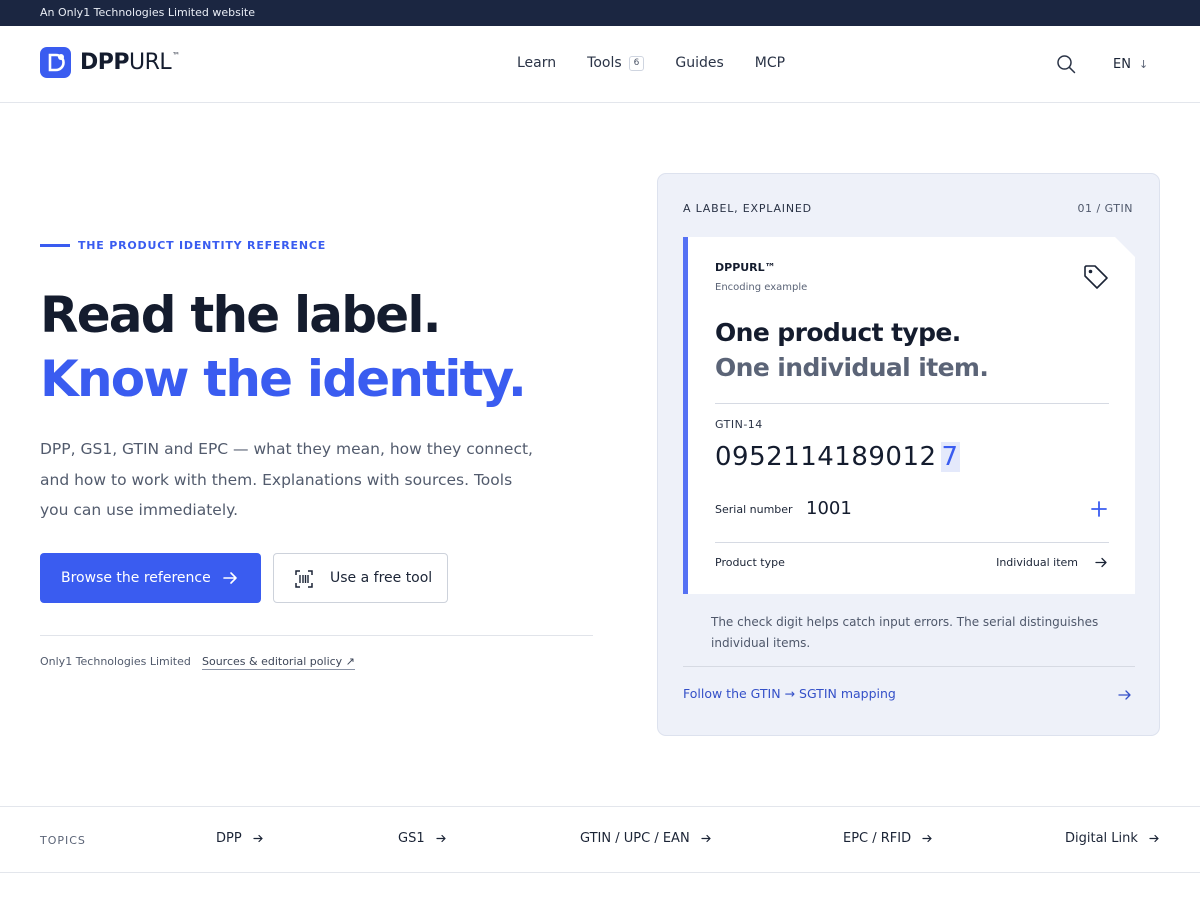 This screenshot has height=900, width=1200. Describe the element at coordinates (283, 347) in the screenshot. I see `hero-title: Read the label. Know the identity.` at that location.